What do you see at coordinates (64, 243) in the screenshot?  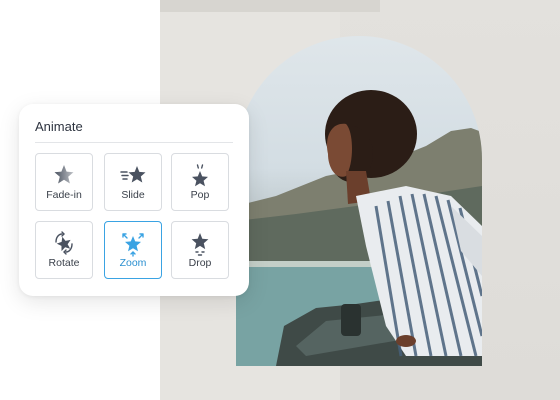 I see `star-rotate-icon` at bounding box center [64, 243].